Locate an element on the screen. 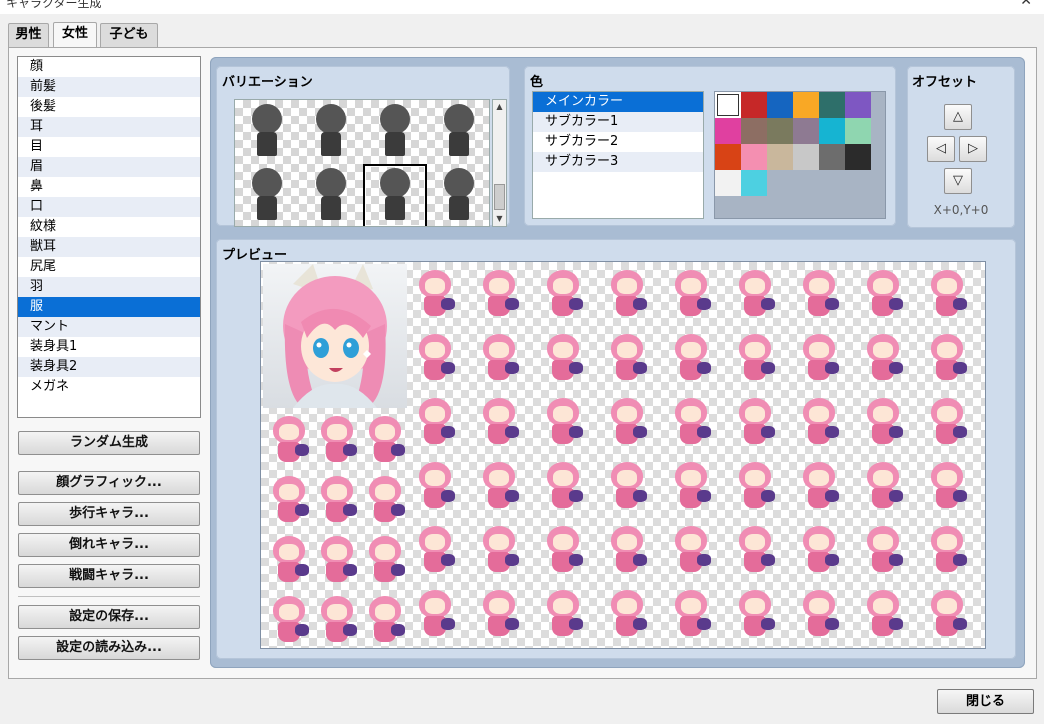  color-palette is located at coordinates (800, 155).